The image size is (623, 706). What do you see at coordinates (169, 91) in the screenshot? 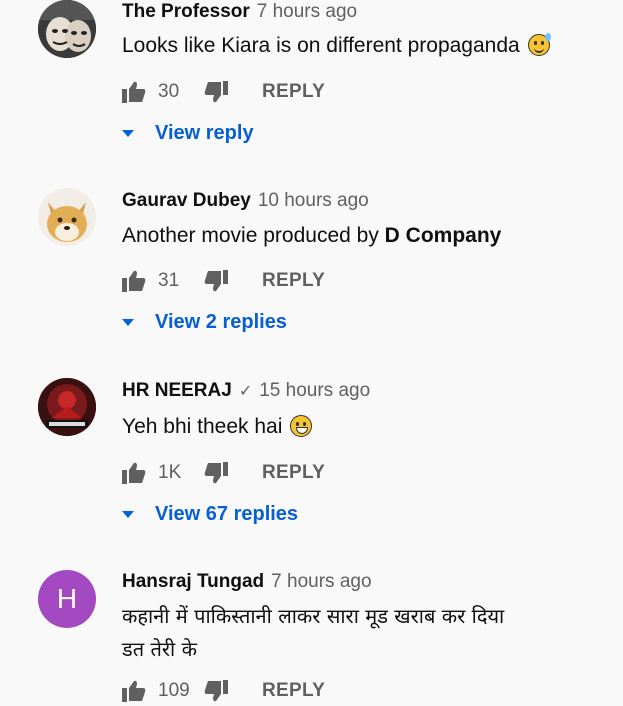
I see `like-count: 30` at bounding box center [169, 91].